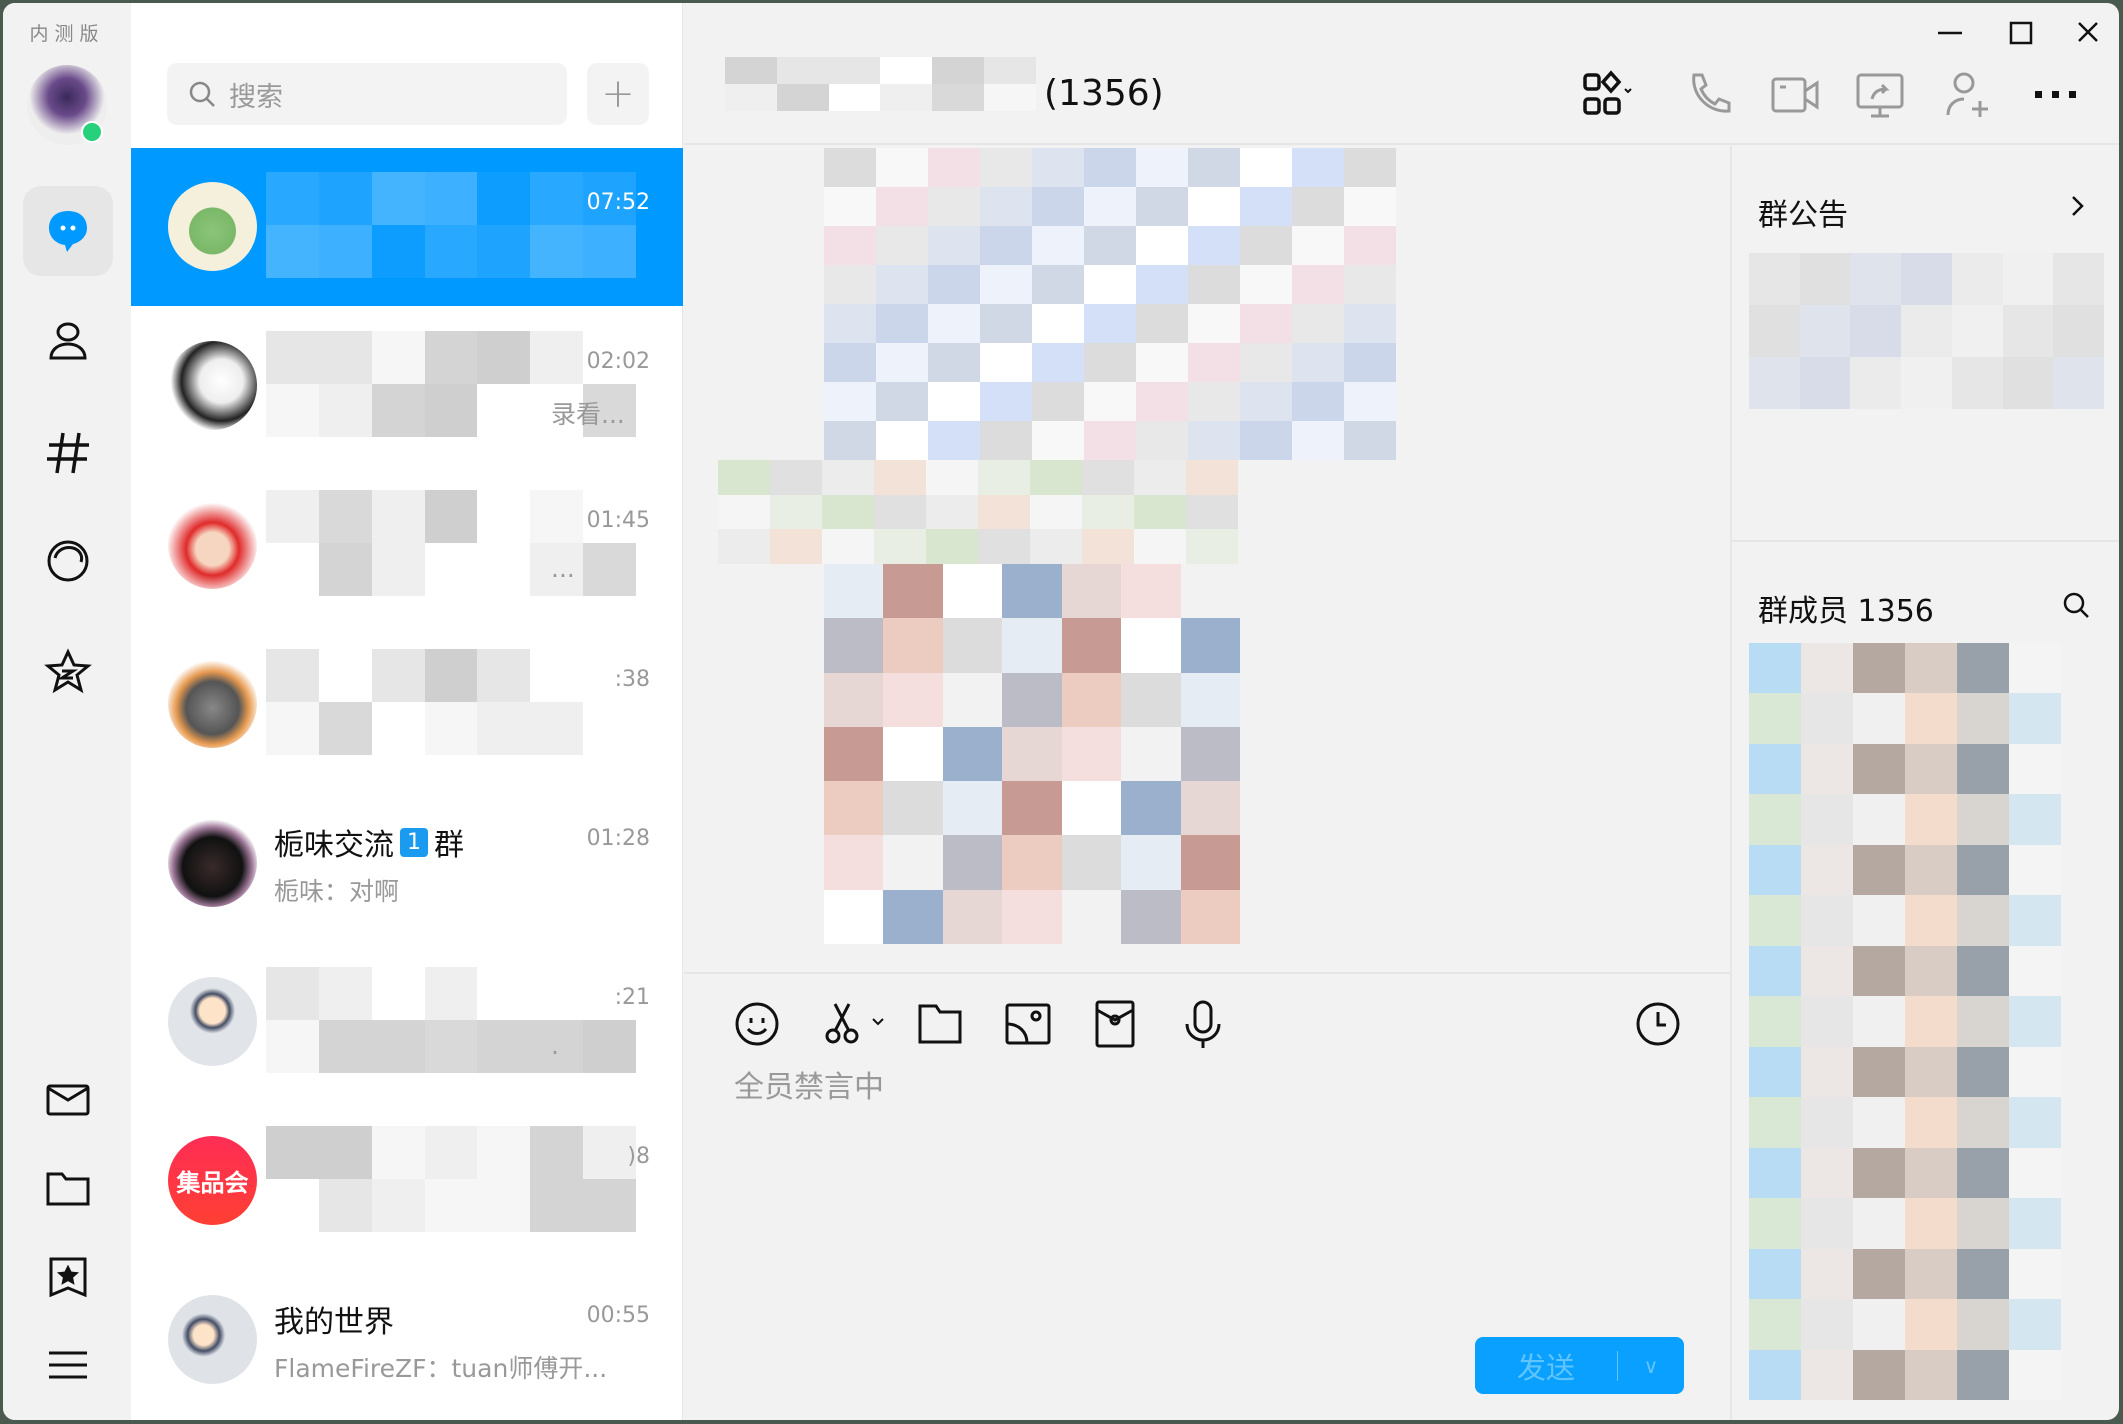 Image resolution: width=2123 pixels, height=1424 pixels. I want to click on chat-preview: ., so click(555, 1045).